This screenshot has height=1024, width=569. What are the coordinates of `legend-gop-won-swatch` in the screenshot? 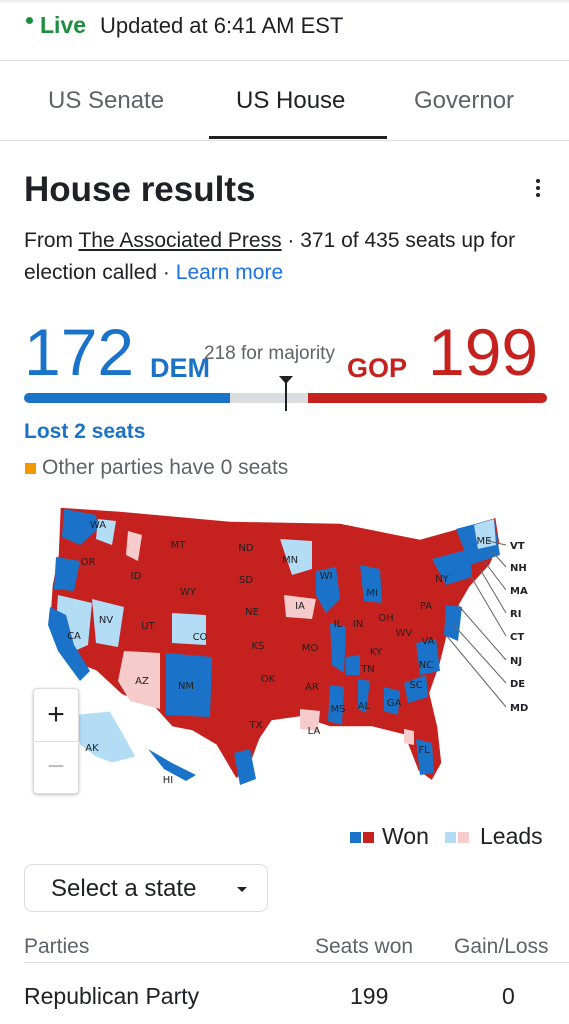 It's located at (368, 837).